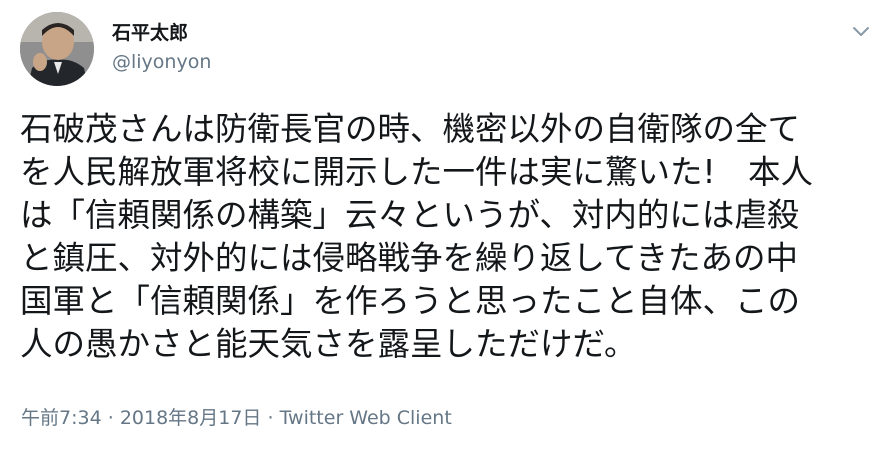  What do you see at coordinates (61, 418) in the screenshot?
I see `tweet-time: 午前7:34` at bounding box center [61, 418].